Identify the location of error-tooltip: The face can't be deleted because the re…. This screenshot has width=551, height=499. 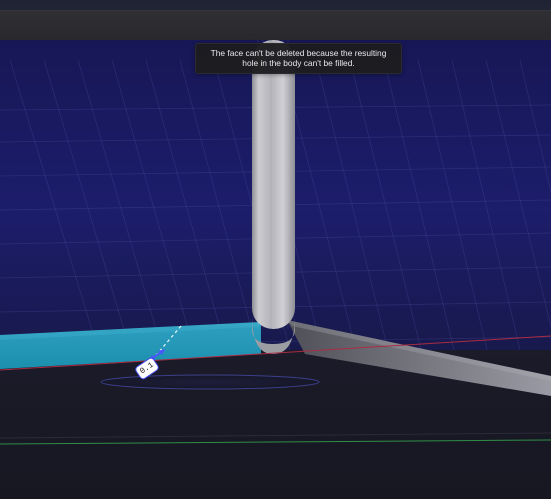
(298, 58).